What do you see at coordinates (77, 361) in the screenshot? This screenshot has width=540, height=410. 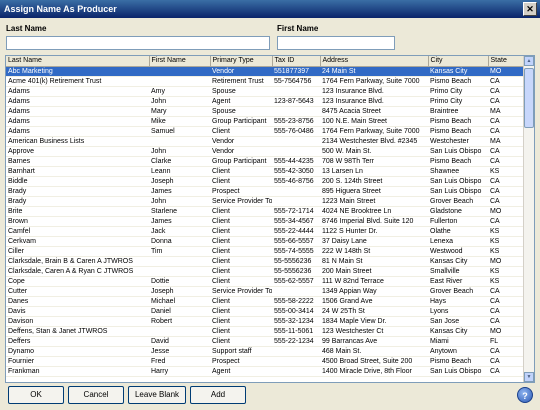 I see `table-cell: Fournier` at bounding box center [77, 361].